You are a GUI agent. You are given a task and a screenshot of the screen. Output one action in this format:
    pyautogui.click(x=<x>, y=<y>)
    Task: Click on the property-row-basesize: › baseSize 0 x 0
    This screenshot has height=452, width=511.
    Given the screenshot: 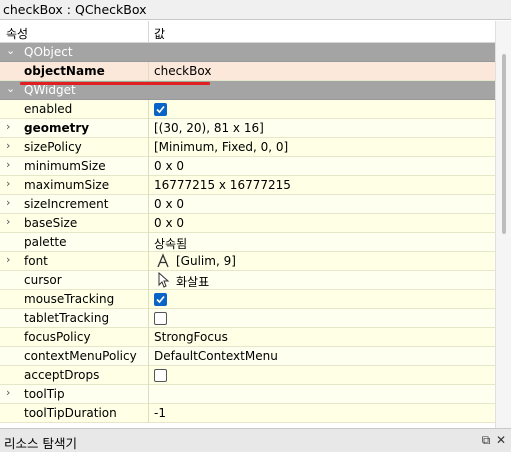 What is the action you would take?
    pyautogui.click(x=247, y=223)
    